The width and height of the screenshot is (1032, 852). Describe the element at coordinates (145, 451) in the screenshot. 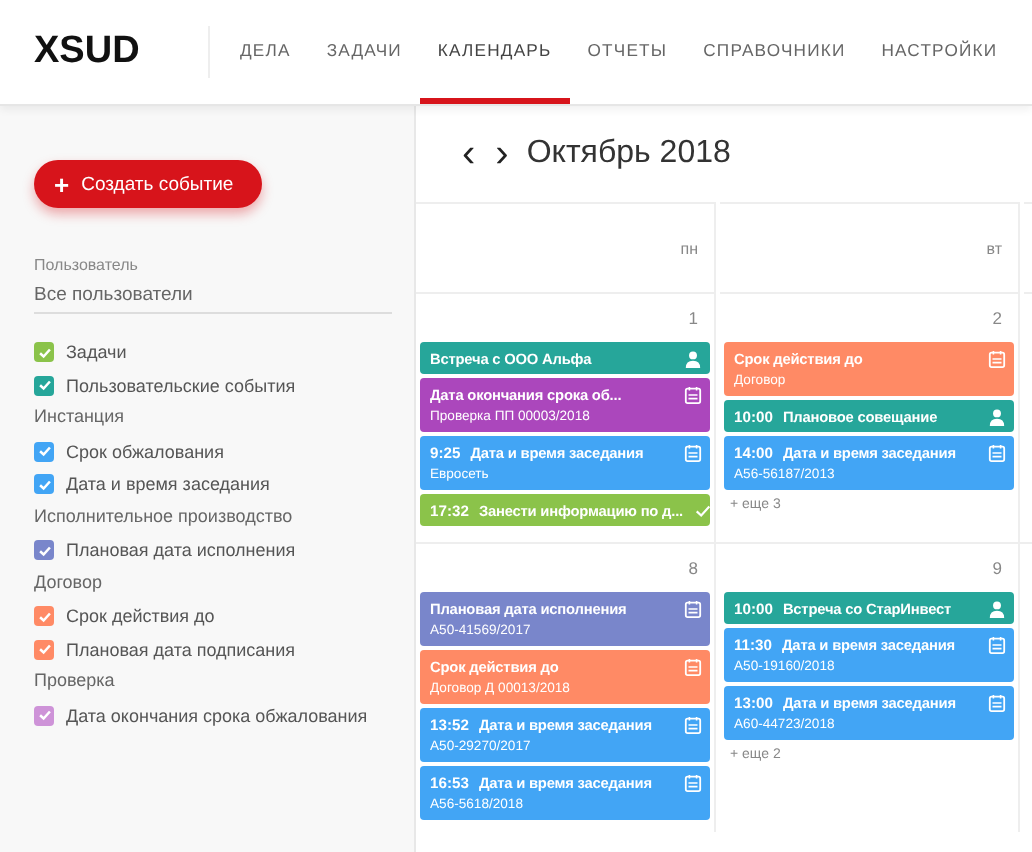

I see `filter-label: Срок обжалования` at that location.